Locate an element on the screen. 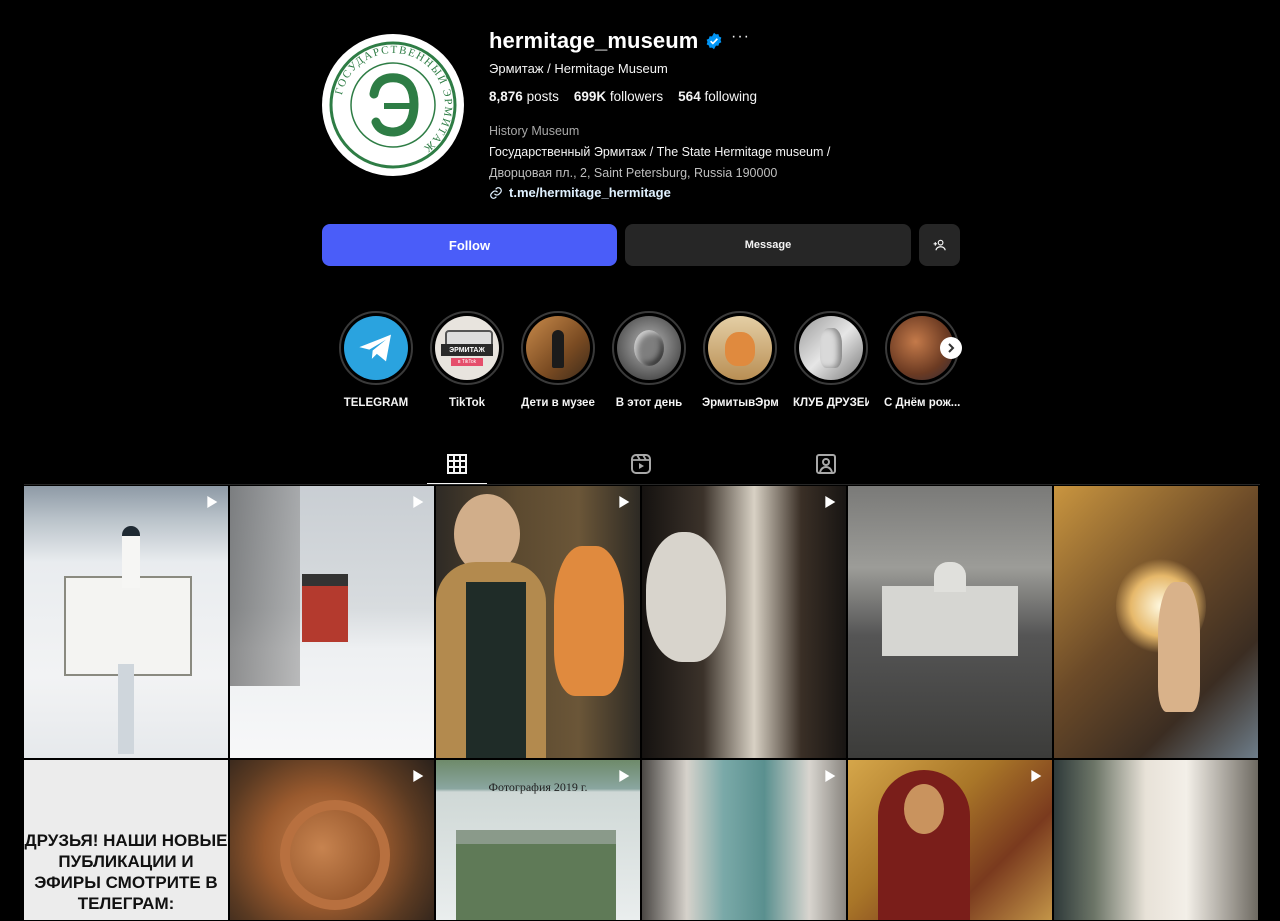 The width and height of the screenshot is (1280, 921). profile-category: History Museum is located at coordinates (534, 131).